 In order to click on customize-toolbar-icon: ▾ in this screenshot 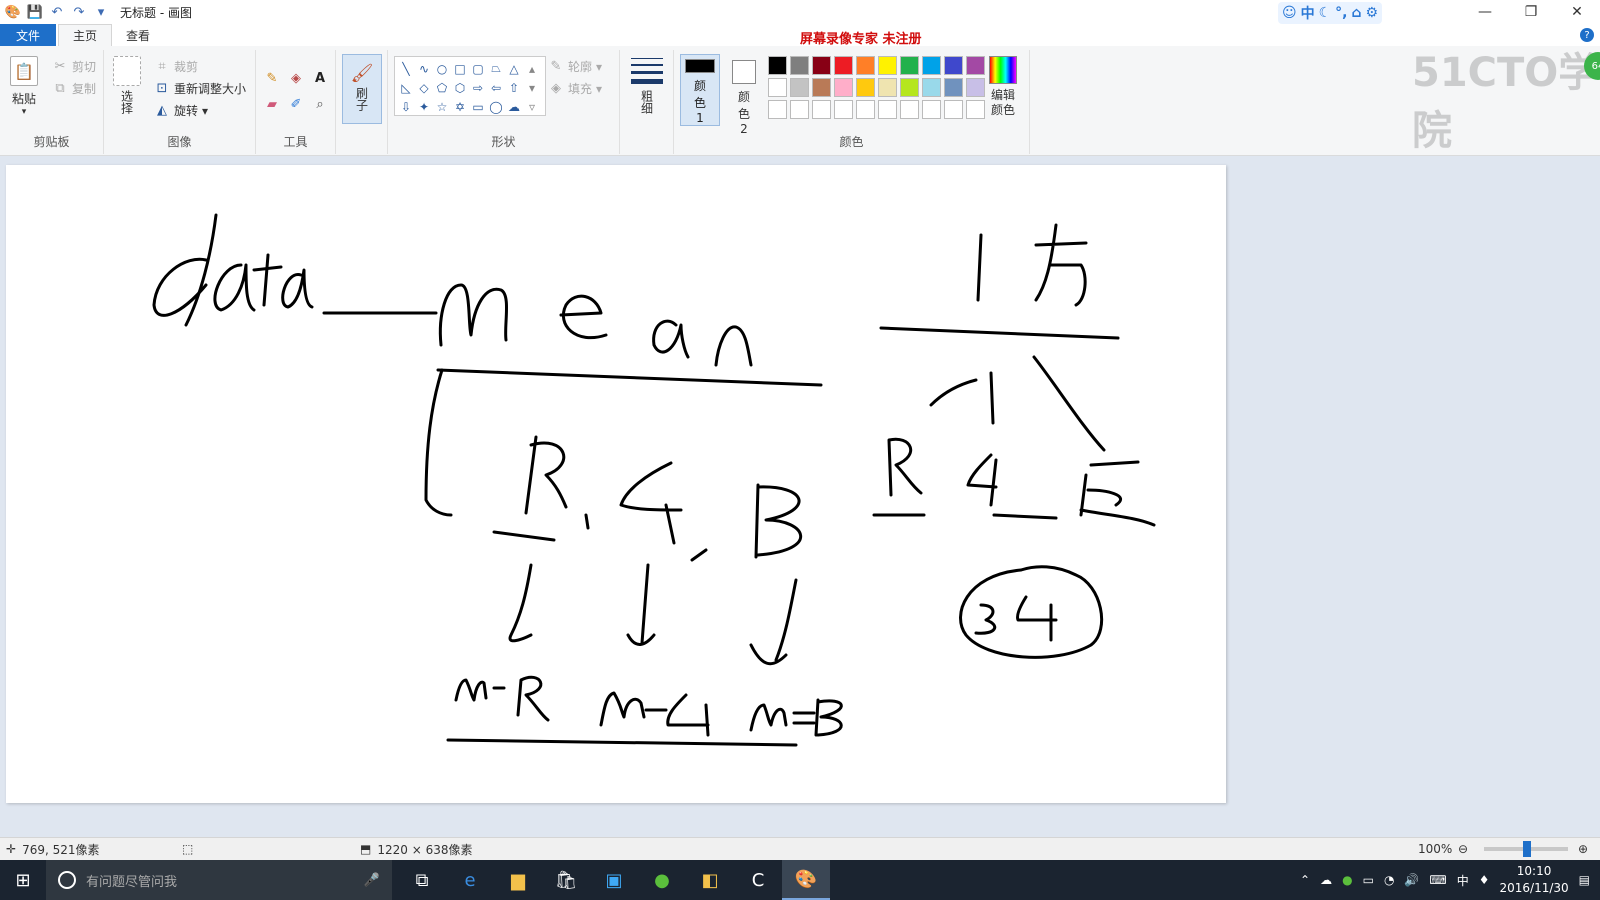, I will do `click(101, 12)`.